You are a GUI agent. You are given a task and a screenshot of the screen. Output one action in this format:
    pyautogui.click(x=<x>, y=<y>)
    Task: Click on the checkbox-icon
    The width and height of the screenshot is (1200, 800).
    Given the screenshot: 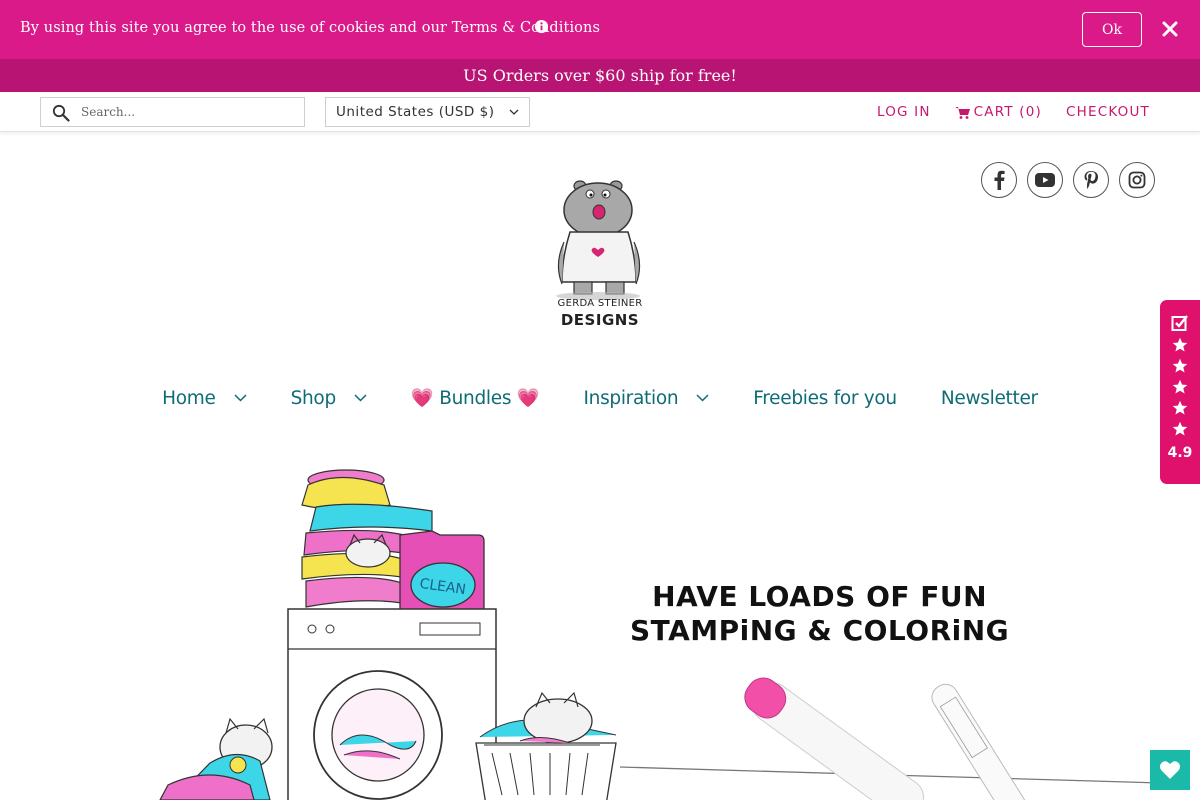 What is the action you would take?
    pyautogui.click(x=1179, y=323)
    